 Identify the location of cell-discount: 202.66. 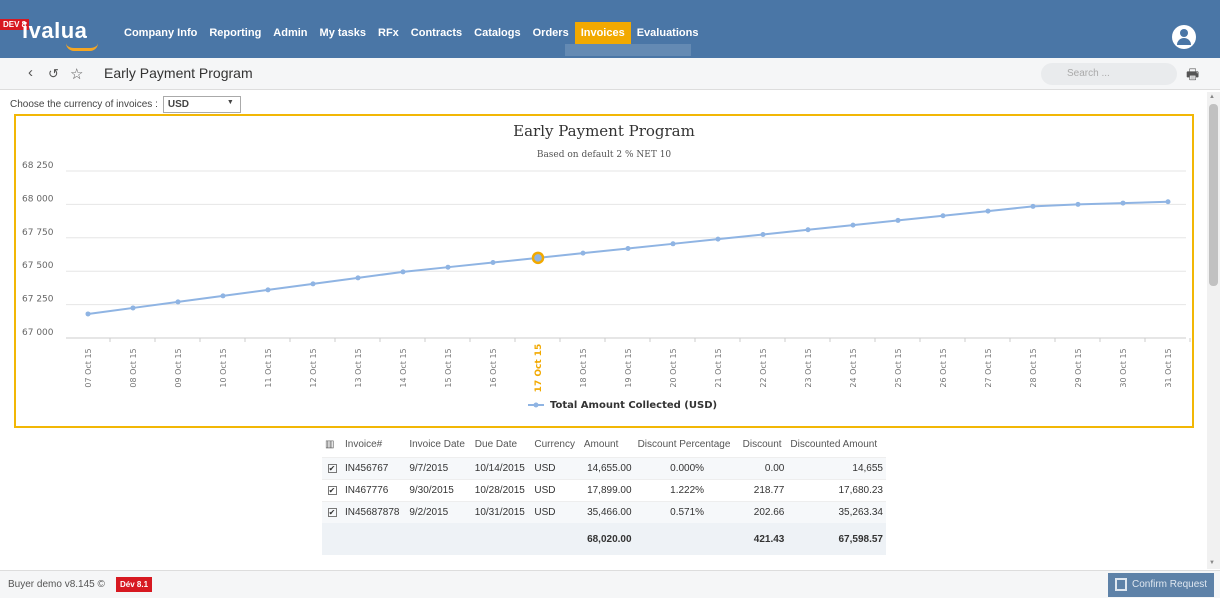
(769, 512).